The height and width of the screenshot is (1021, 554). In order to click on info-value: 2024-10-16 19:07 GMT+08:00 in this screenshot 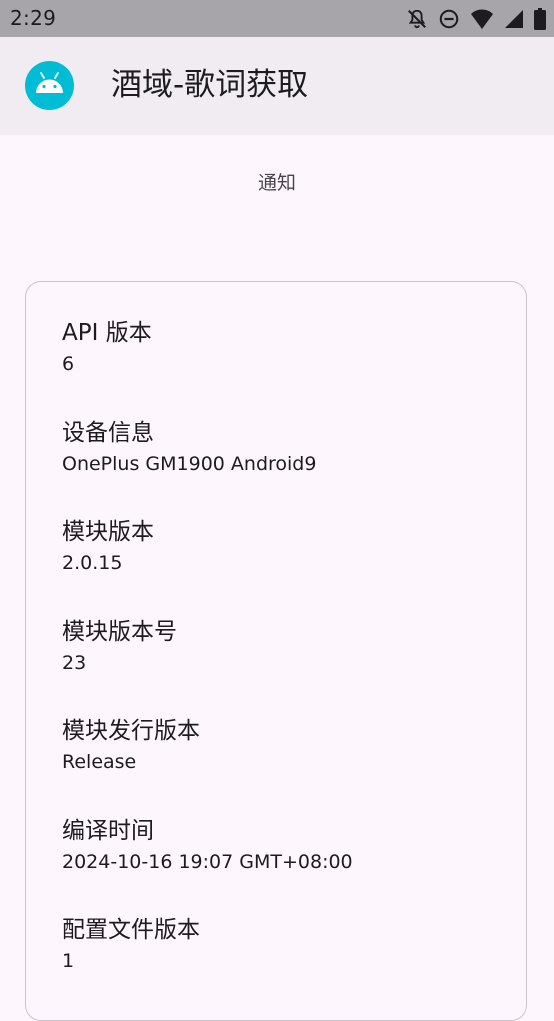, I will do `click(207, 862)`.